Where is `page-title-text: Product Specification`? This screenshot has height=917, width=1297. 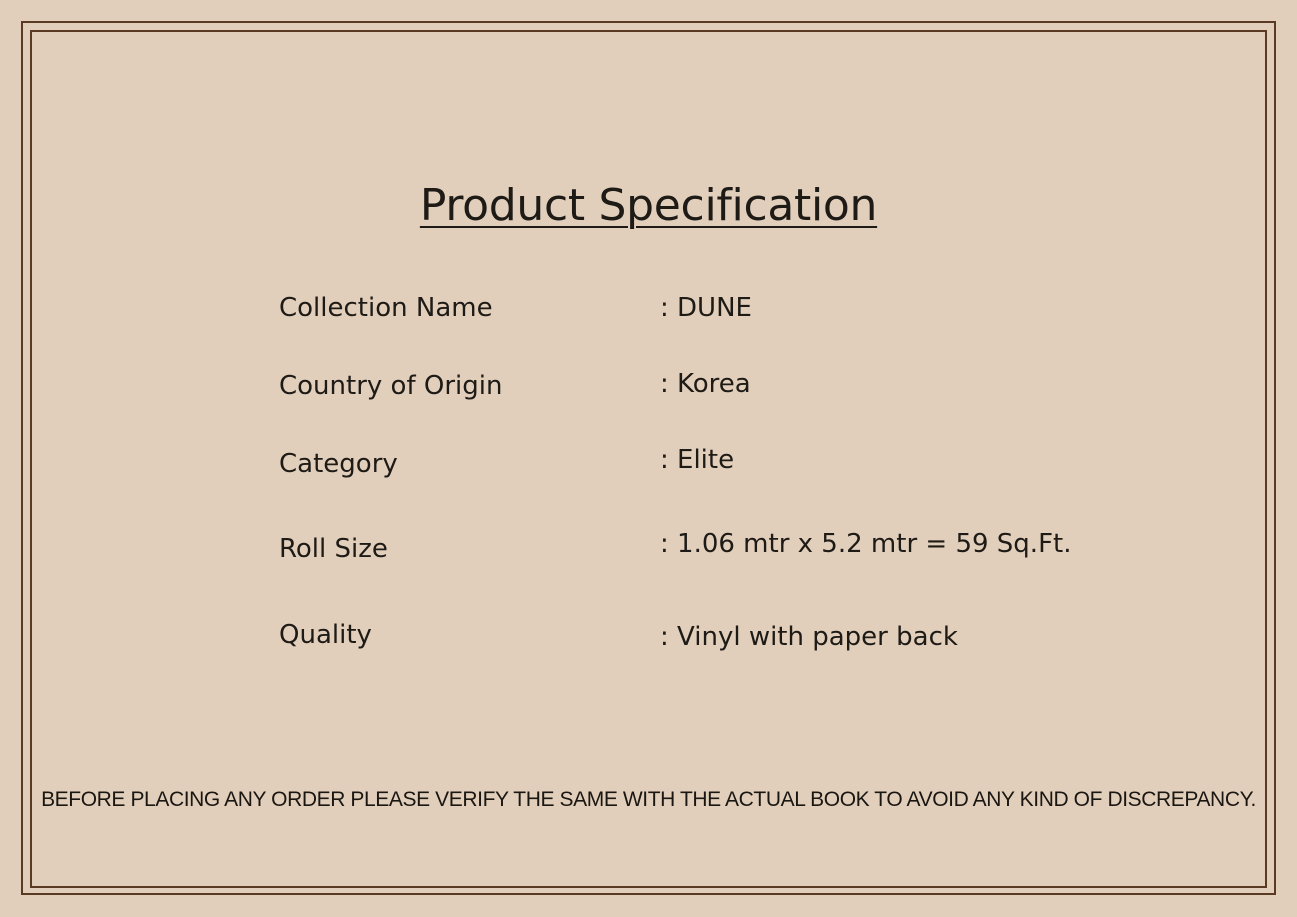
page-title-text: Product Specification is located at coordinates (648, 205).